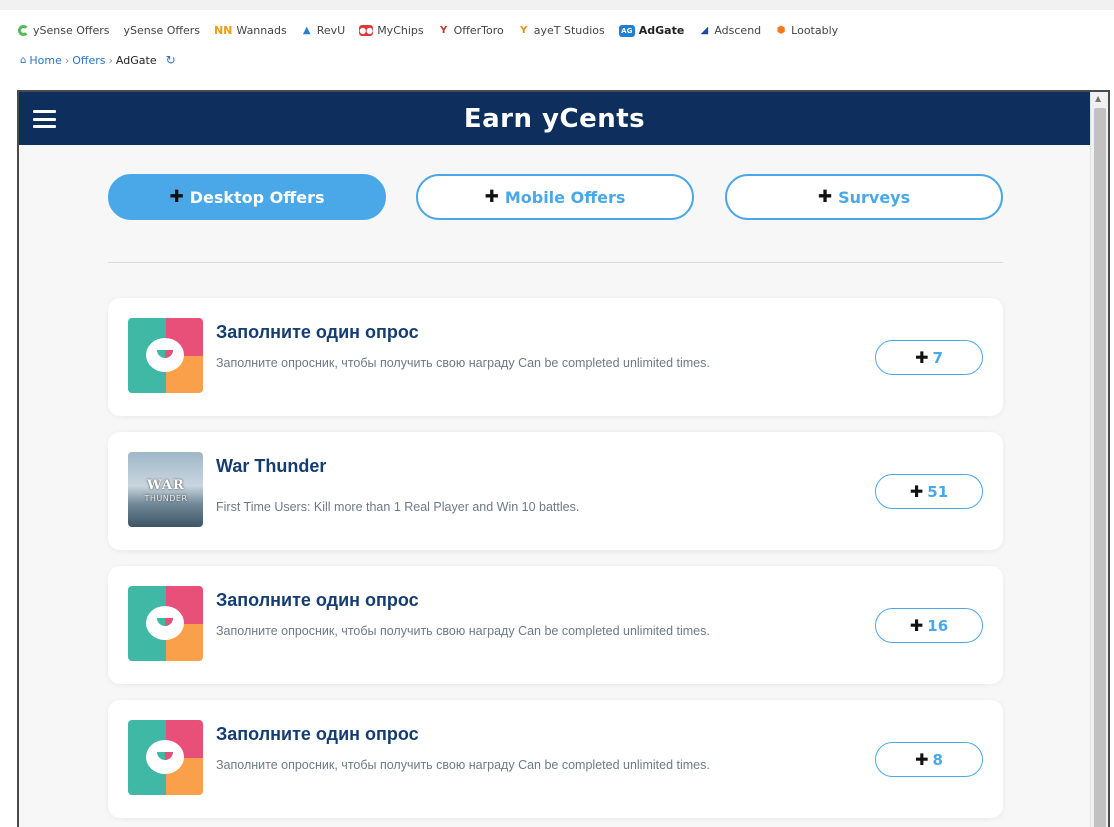 The image size is (1114, 827). Describe the element at coordinates (166, 498) in the screenshot. I see `war-thunder-logo-sub: THUNDER` at that location.